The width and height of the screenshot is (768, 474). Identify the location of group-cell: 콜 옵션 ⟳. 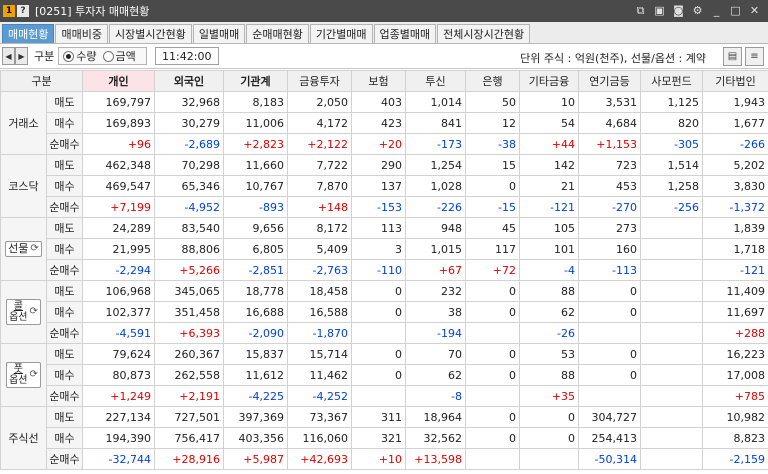
(23, 312).